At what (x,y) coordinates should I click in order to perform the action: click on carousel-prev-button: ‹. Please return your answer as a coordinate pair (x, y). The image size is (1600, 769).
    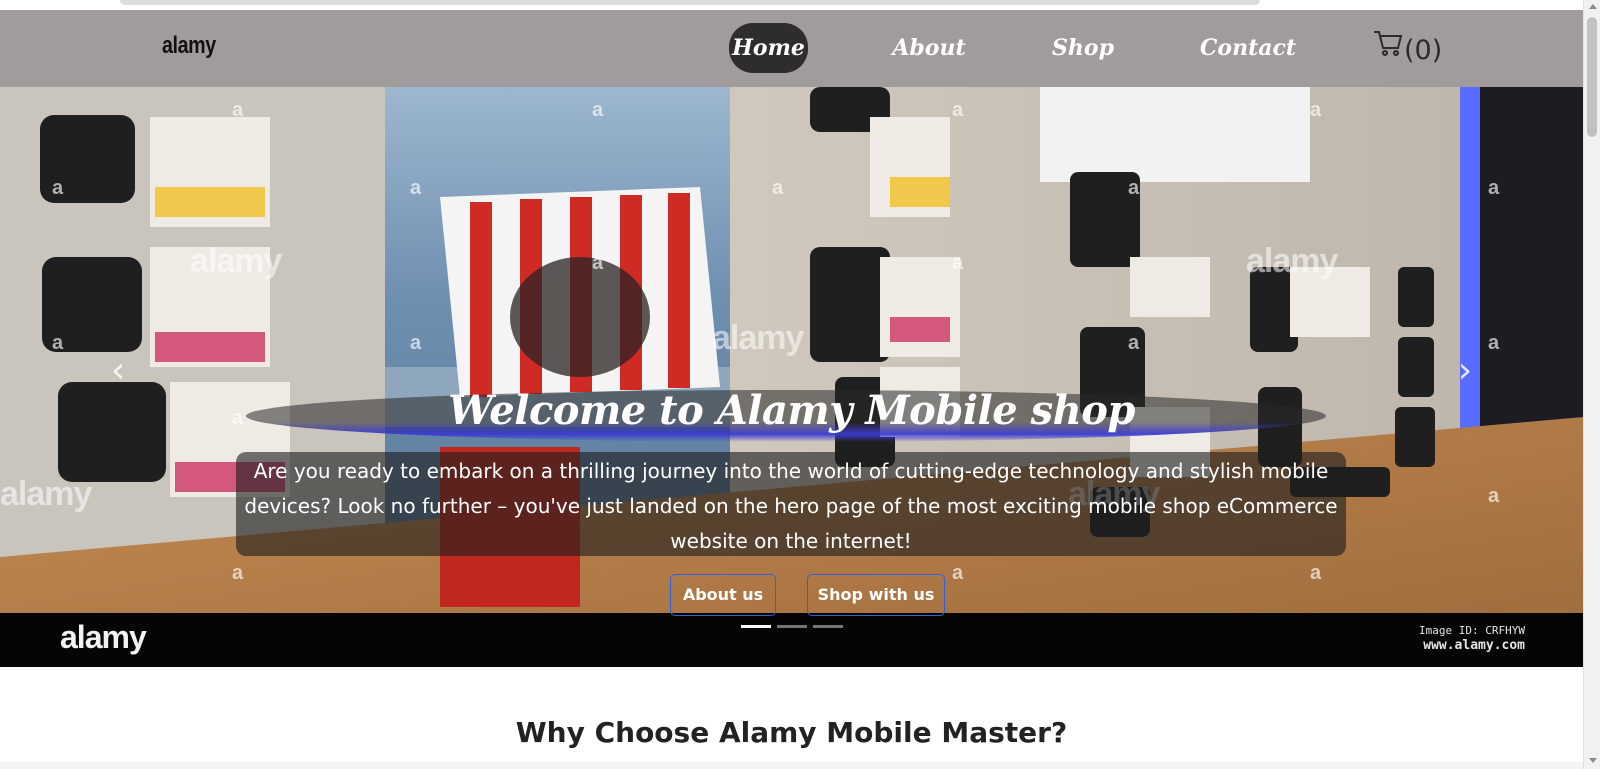
    Looking at the image, I should click on (118, 371).